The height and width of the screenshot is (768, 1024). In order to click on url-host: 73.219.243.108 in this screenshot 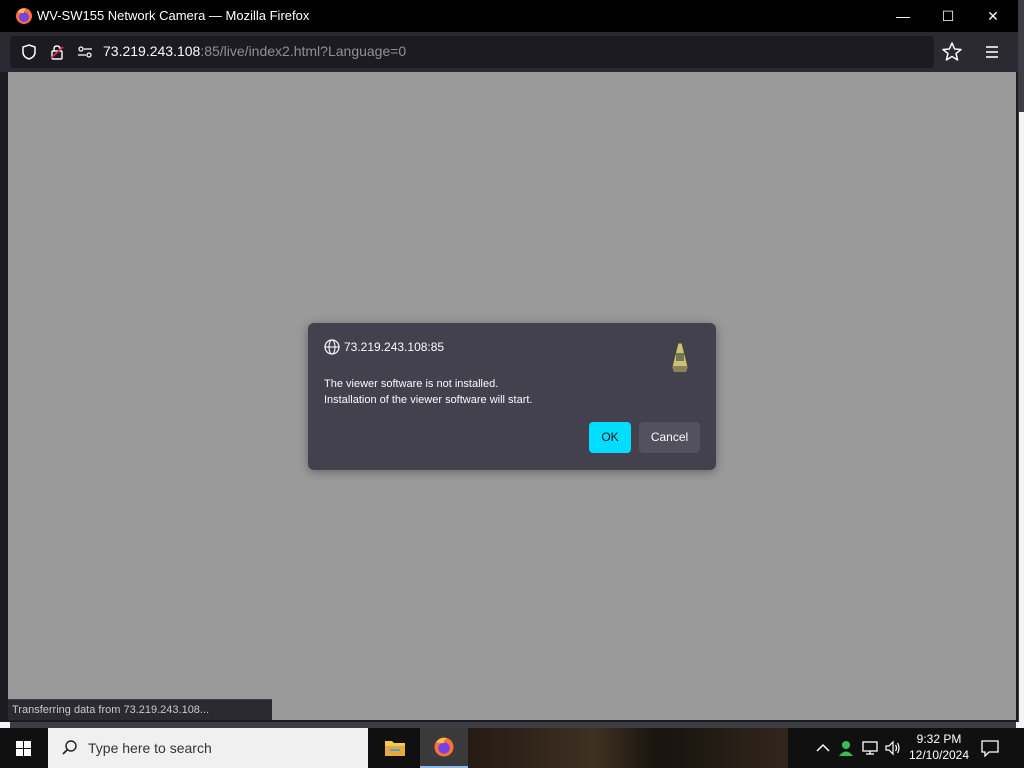, I will do `click(152, 51)`.